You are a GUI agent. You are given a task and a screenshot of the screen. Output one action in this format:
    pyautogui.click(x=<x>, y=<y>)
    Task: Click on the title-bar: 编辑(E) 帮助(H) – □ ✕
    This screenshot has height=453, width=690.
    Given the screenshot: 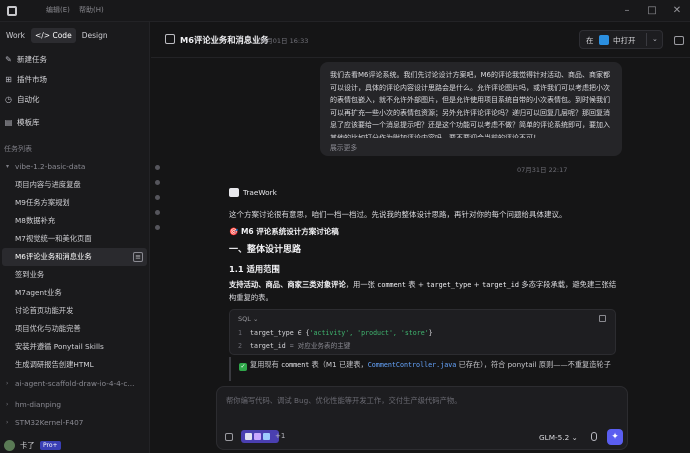 What is the action you would take?
    pyautogui.click(x=345, y=11)
    